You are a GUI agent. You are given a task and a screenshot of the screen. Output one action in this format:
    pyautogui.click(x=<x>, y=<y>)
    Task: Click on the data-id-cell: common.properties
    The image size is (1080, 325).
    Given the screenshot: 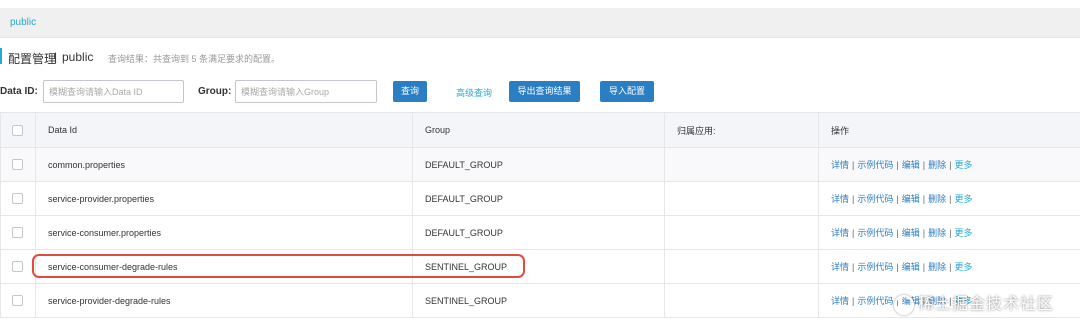 What is the action you would take?
    pyautogui.click(x=224, y=164)
    